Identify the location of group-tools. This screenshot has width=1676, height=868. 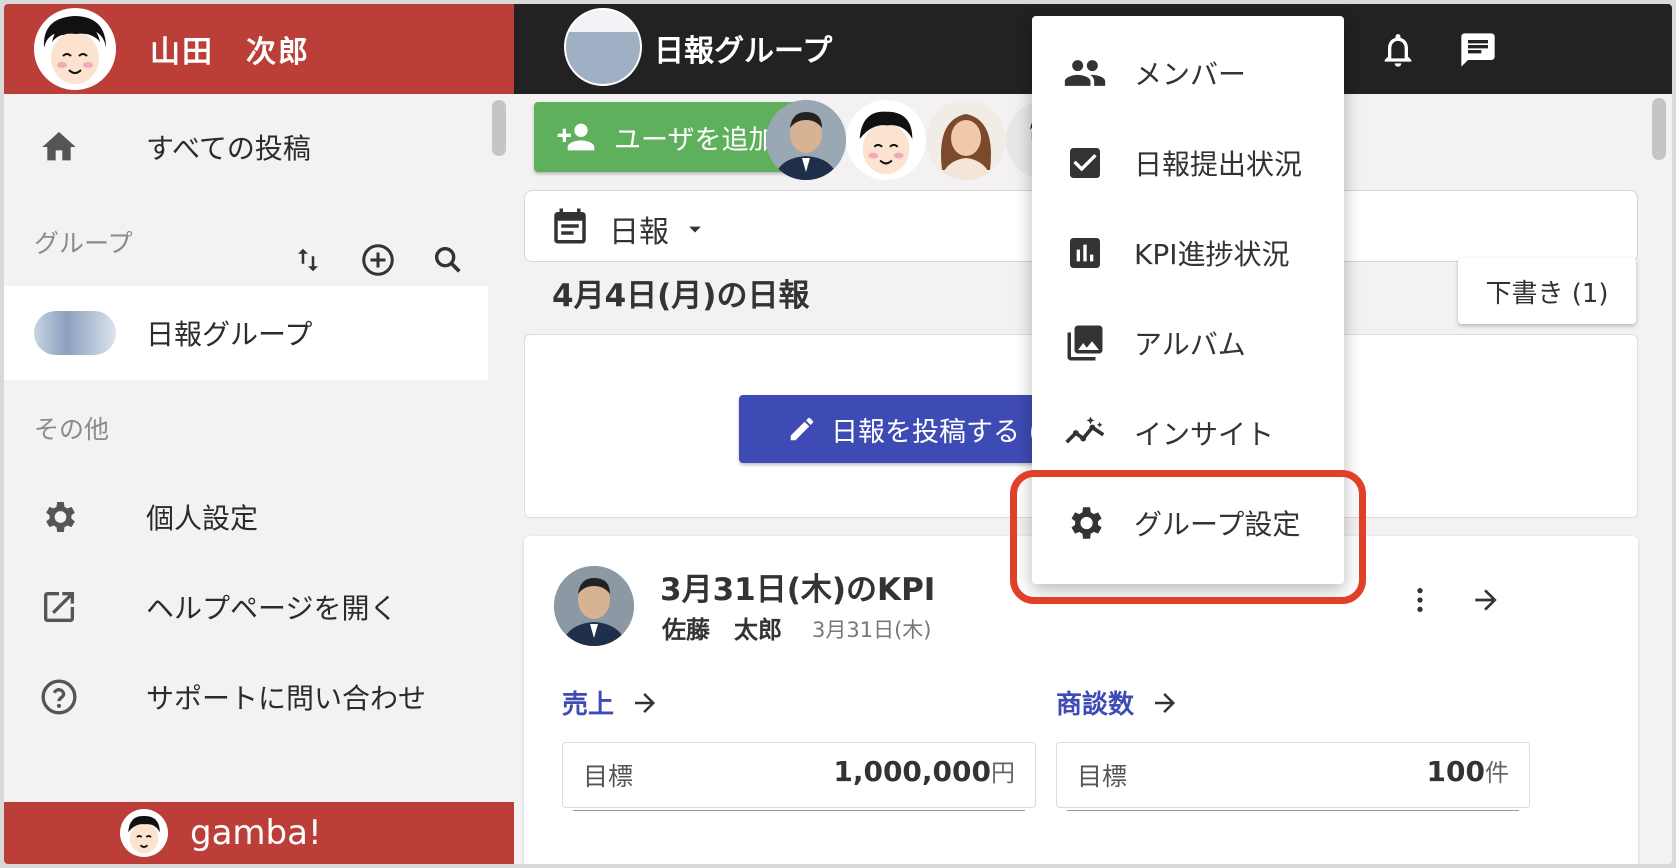
(378, 260).